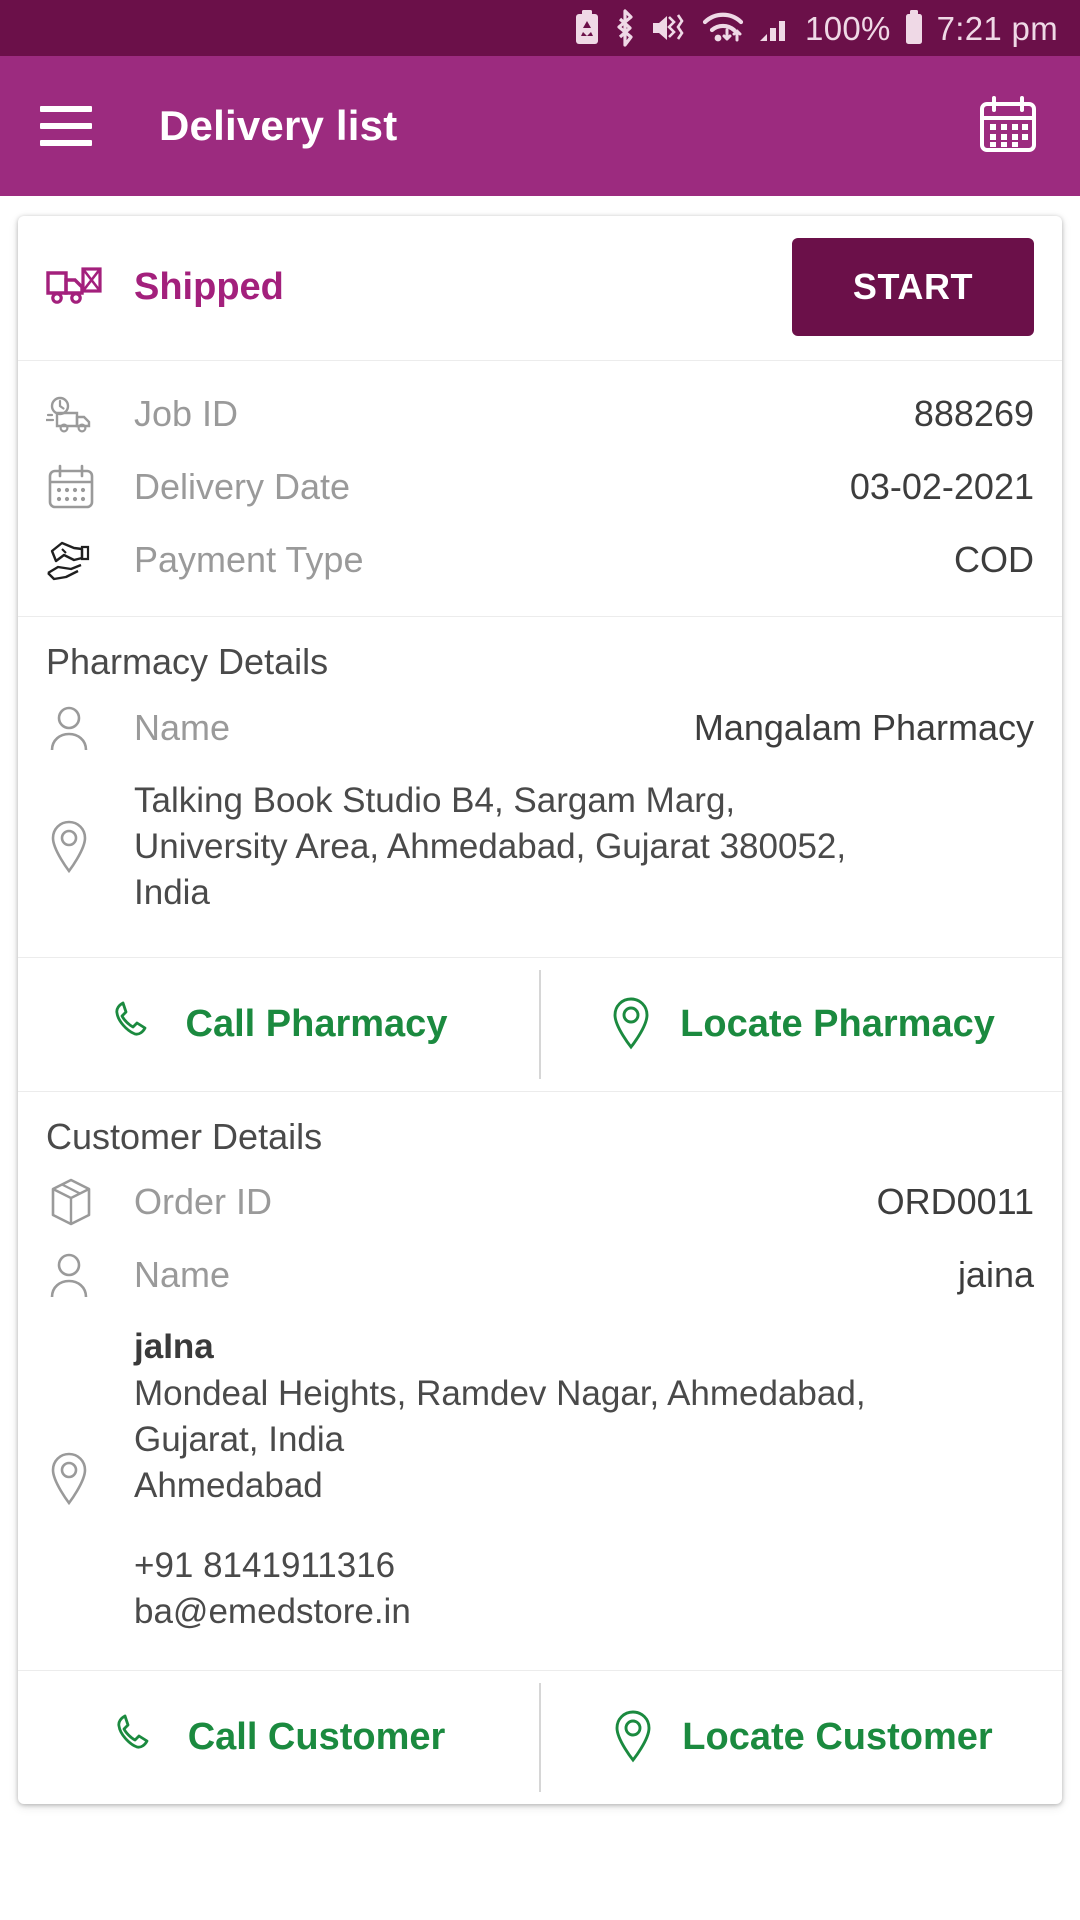 This screenshot has width=1080, height=1920. I want to click on call-customer-label: Call Customer, so click(316, 1736).